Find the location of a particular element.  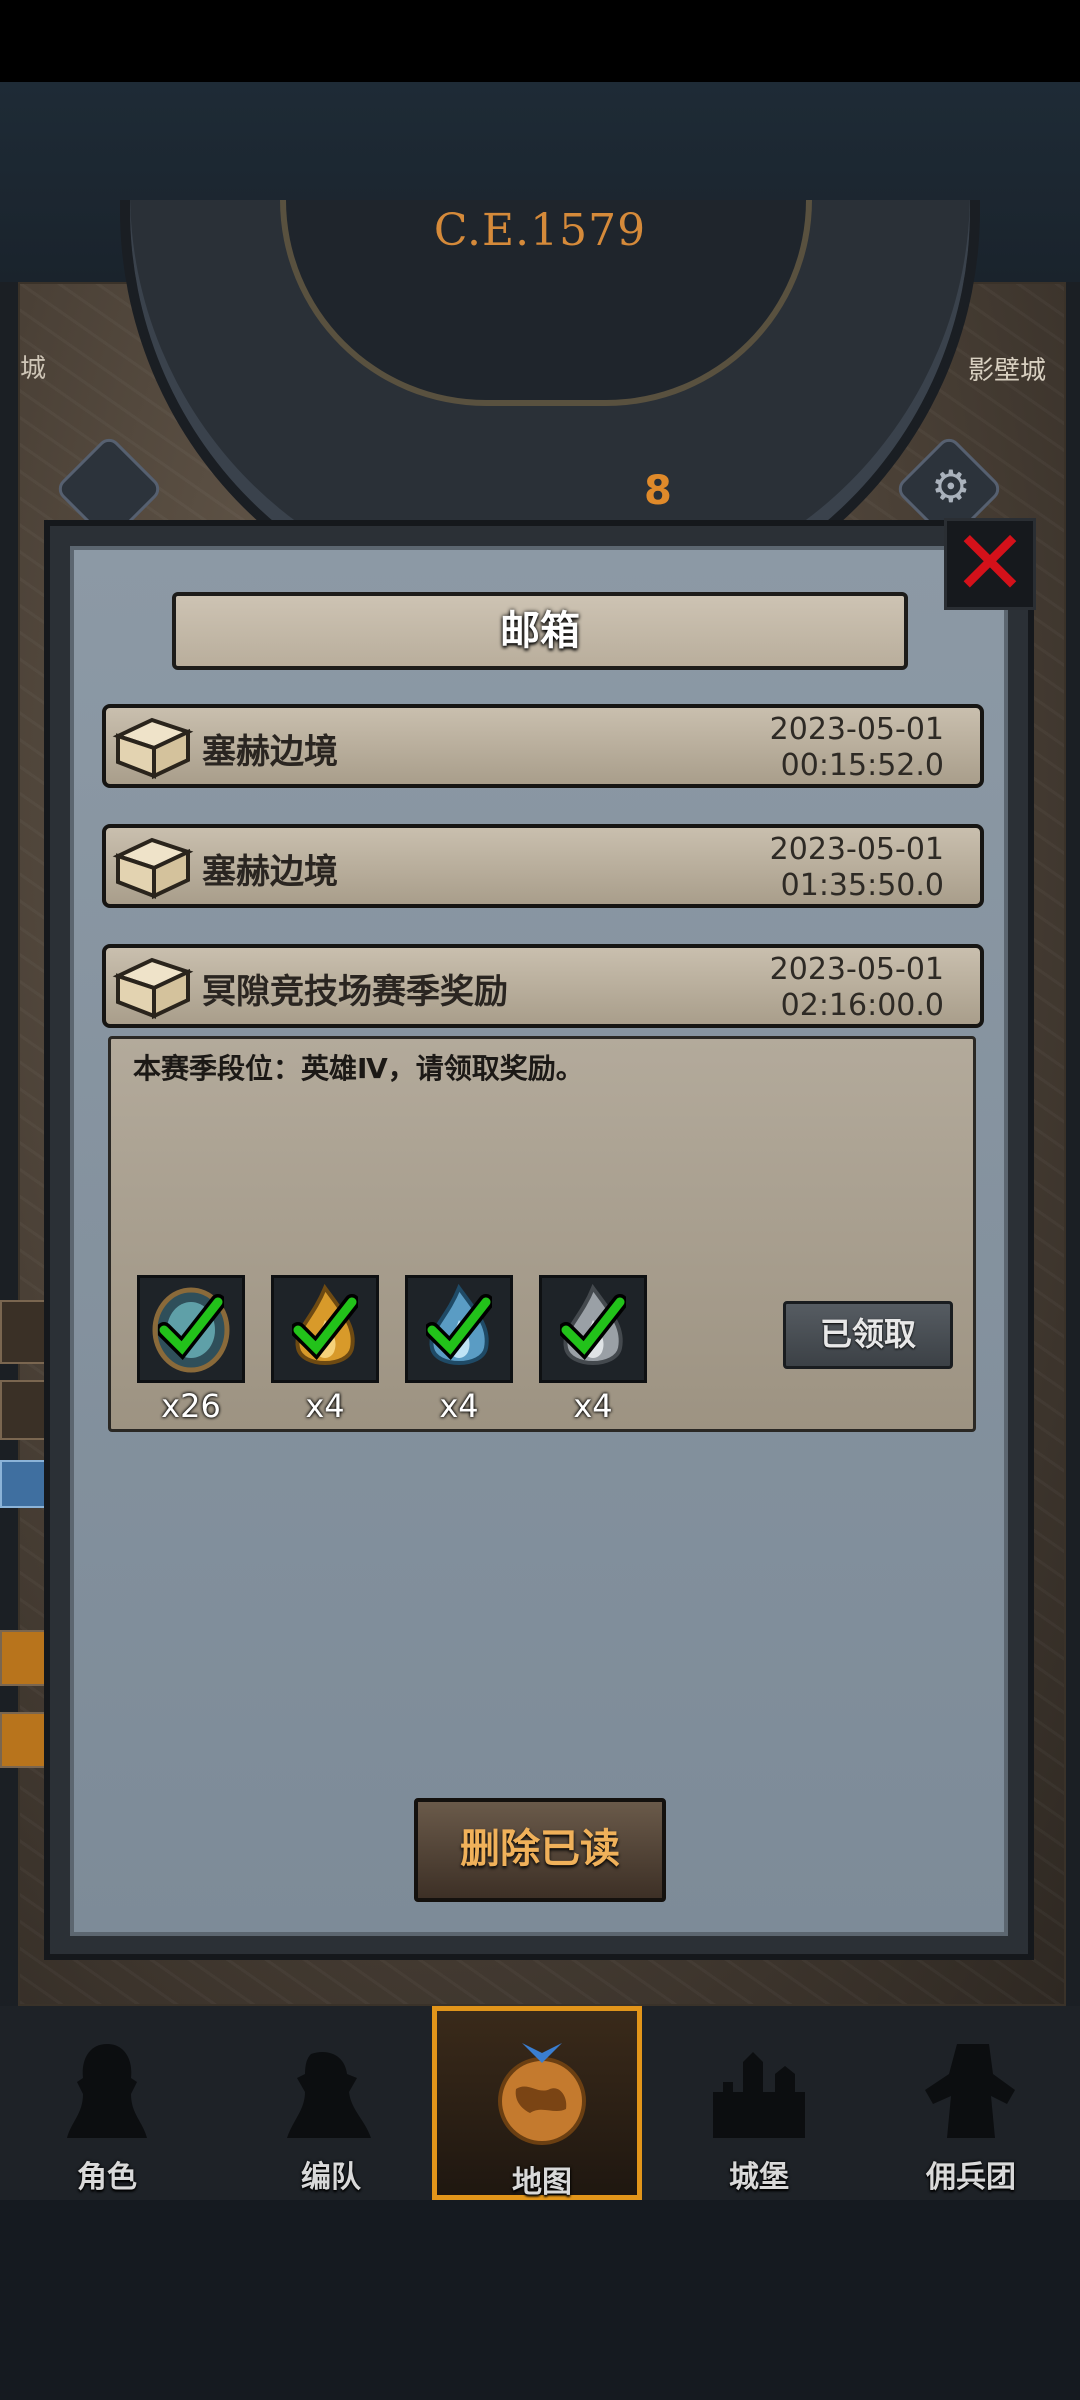

nav-label: 佣兵团 is located at coordinates (971, 2177).